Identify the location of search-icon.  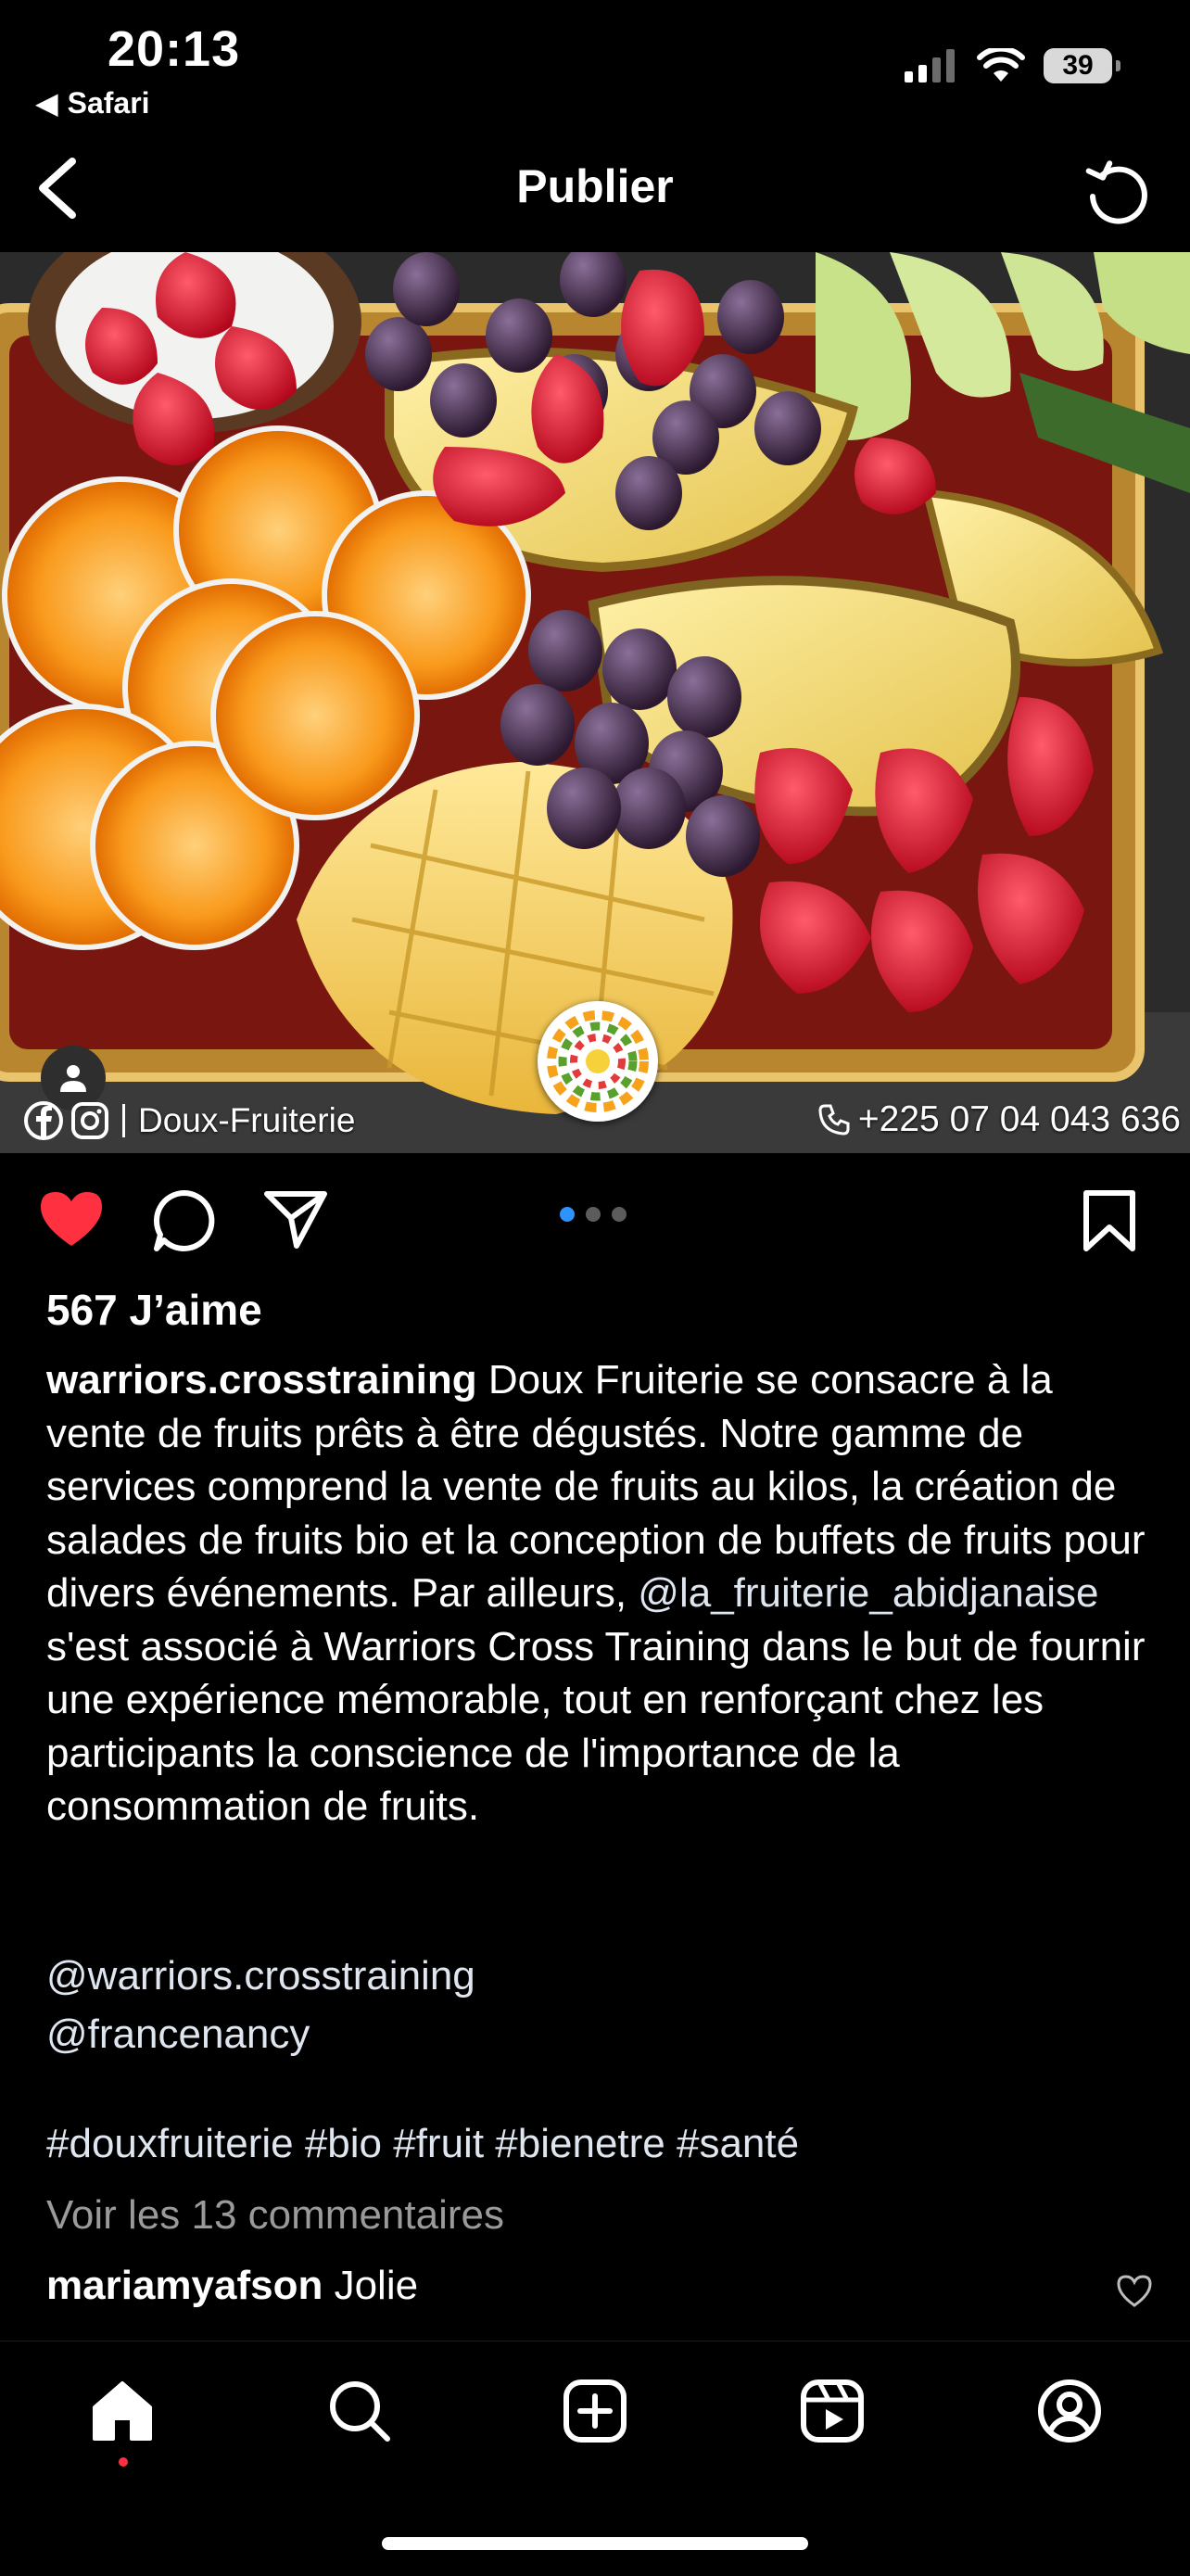
(360, 2411).